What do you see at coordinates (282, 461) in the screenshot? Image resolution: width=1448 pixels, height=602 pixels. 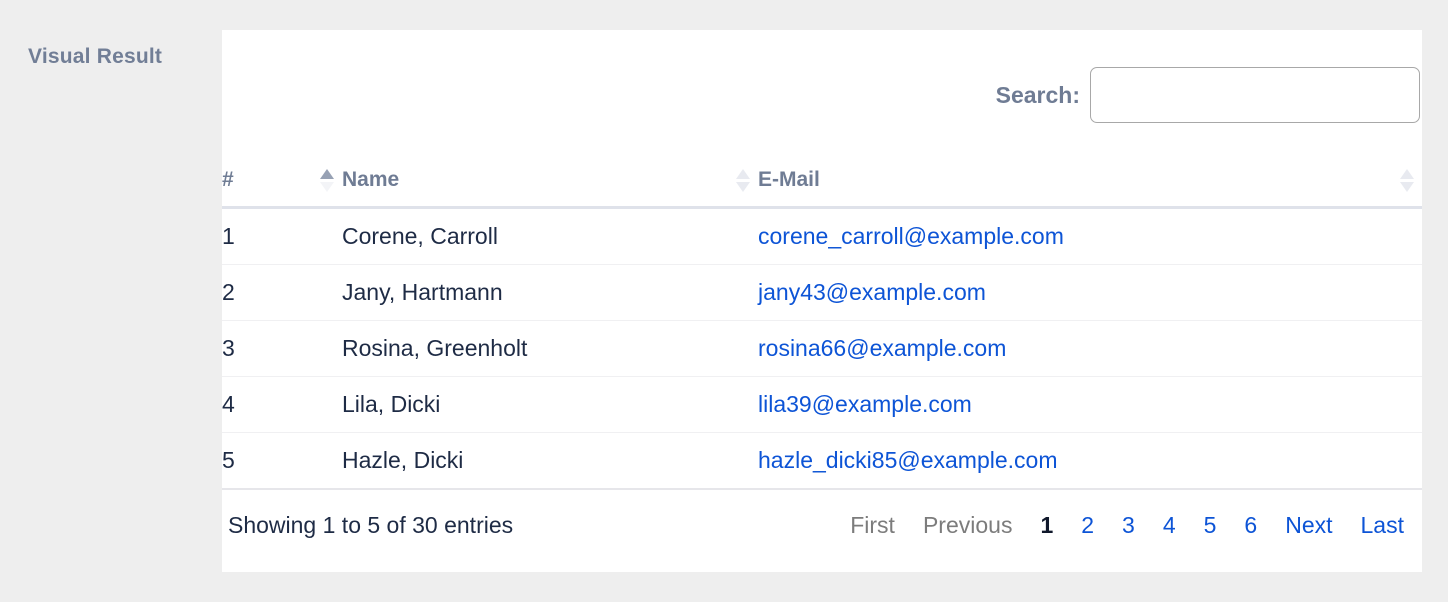 I see `cell-row-number: 5` at bounding box center [282, 461].